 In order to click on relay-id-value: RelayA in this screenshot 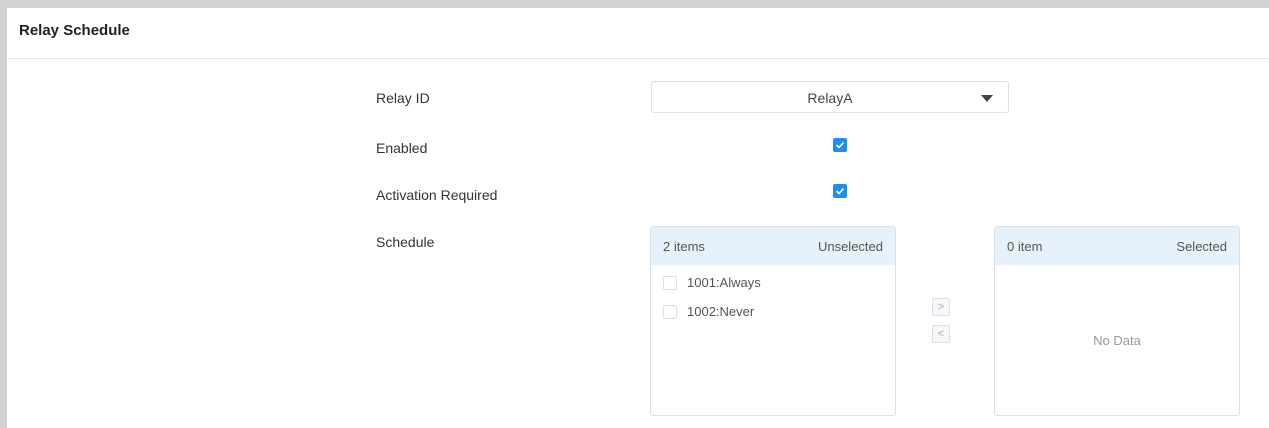, I will do `click(830, 98)`.